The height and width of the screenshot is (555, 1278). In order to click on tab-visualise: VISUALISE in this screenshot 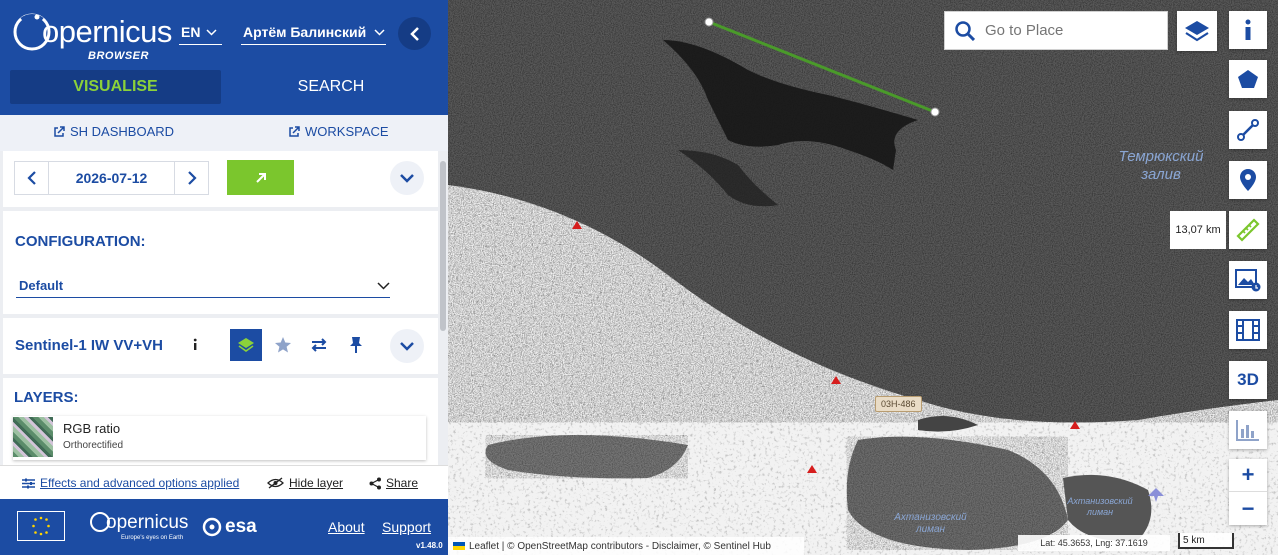, I will do `click(115, 87)`.